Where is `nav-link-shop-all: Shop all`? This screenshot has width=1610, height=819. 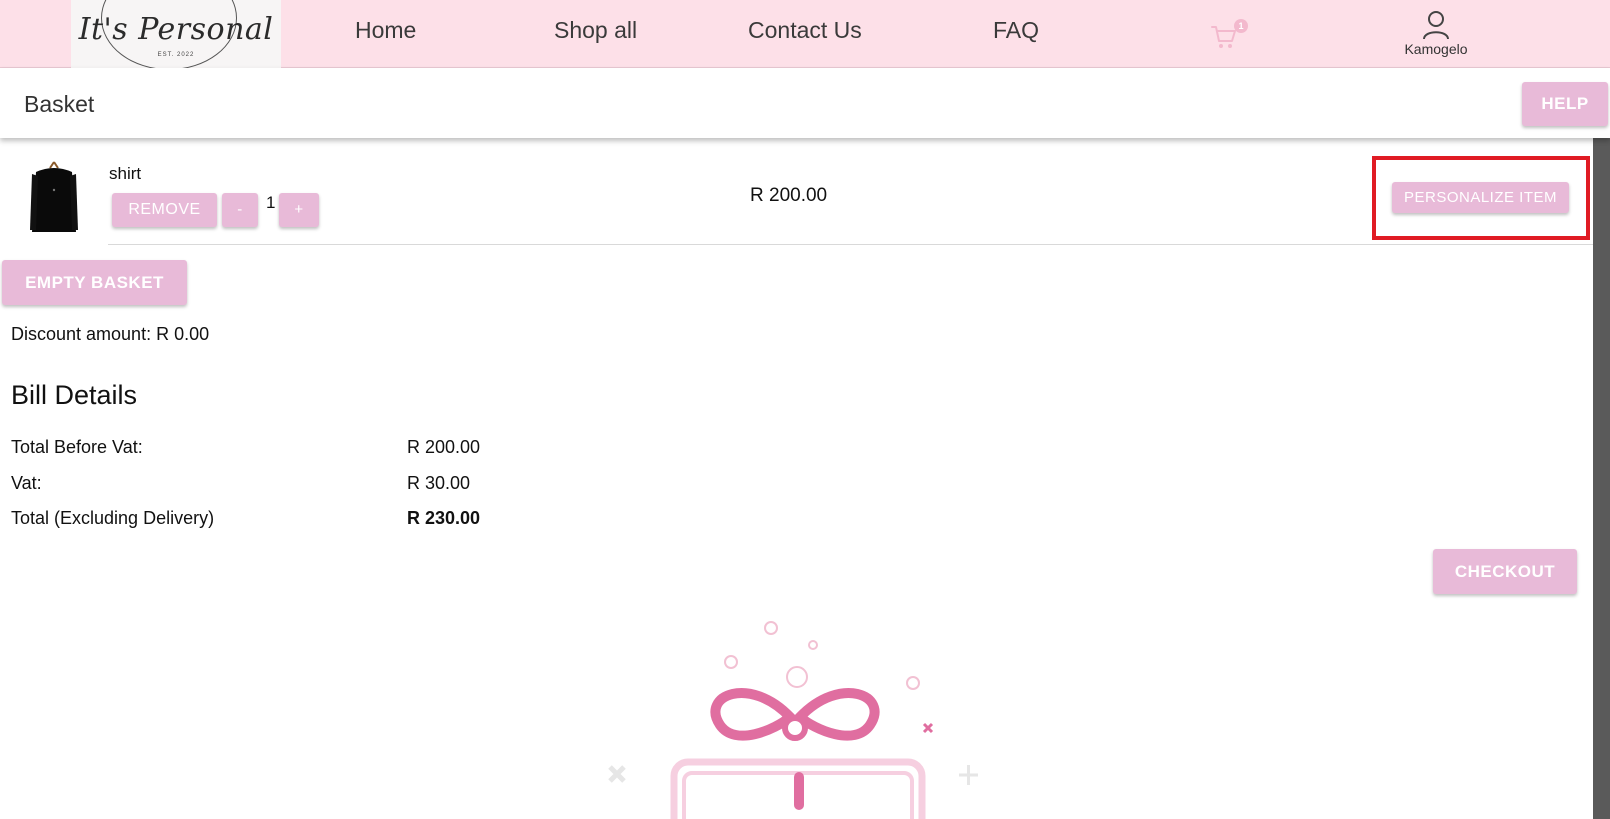 nav-link-shop-all: Shop all is located at coordinates (595, 30).